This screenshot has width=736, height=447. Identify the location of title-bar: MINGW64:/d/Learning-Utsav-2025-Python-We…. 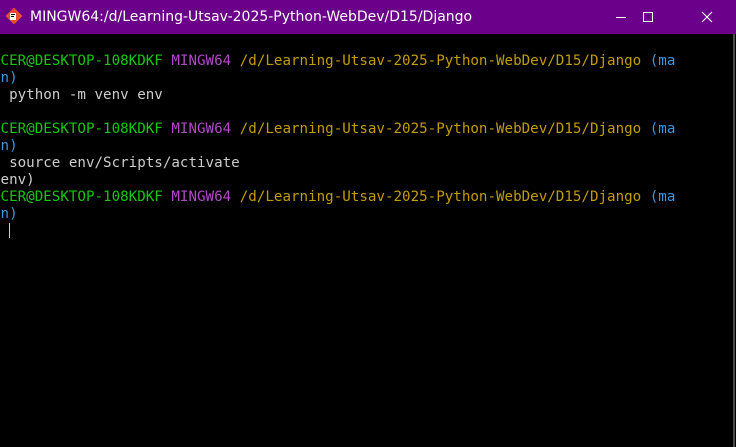
(368, 17).